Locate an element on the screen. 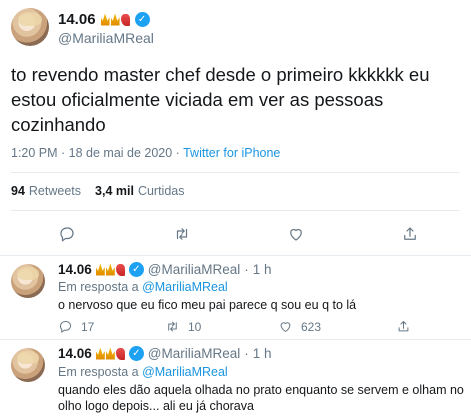  retweet-button is located at coordinates (182, 234).